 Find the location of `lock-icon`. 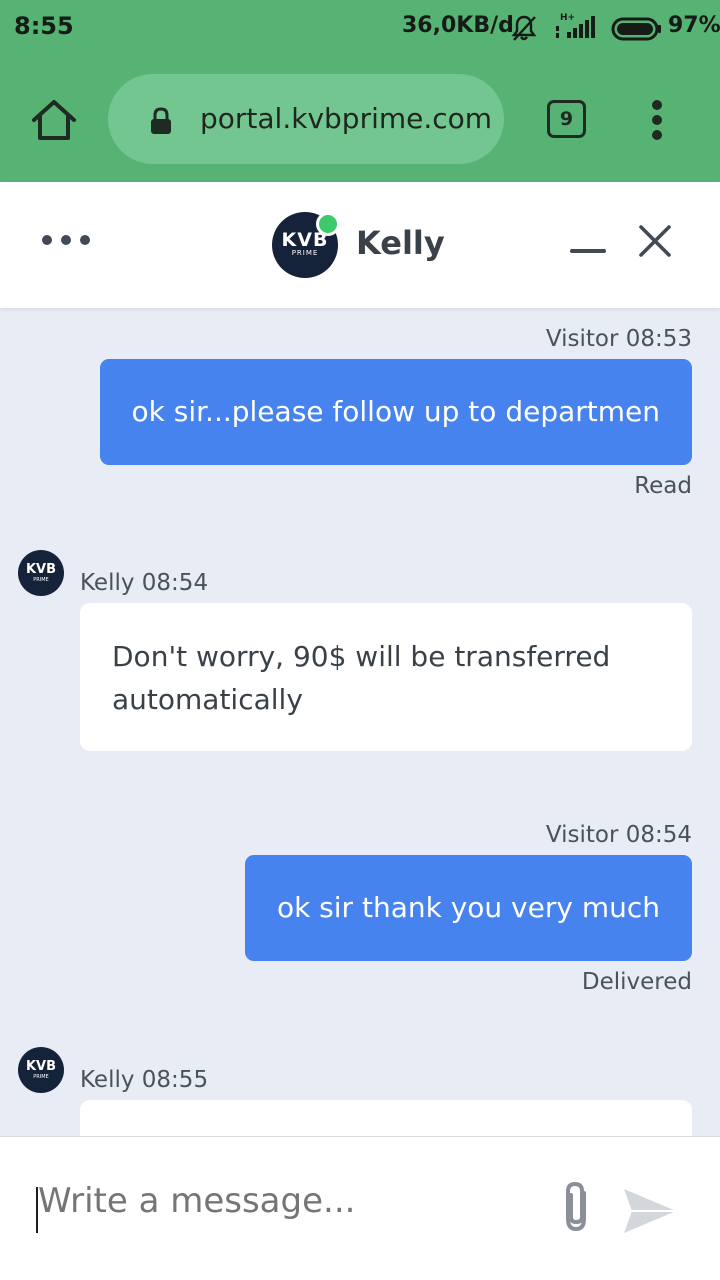

lock-icon is located at coordinates (161, 120).